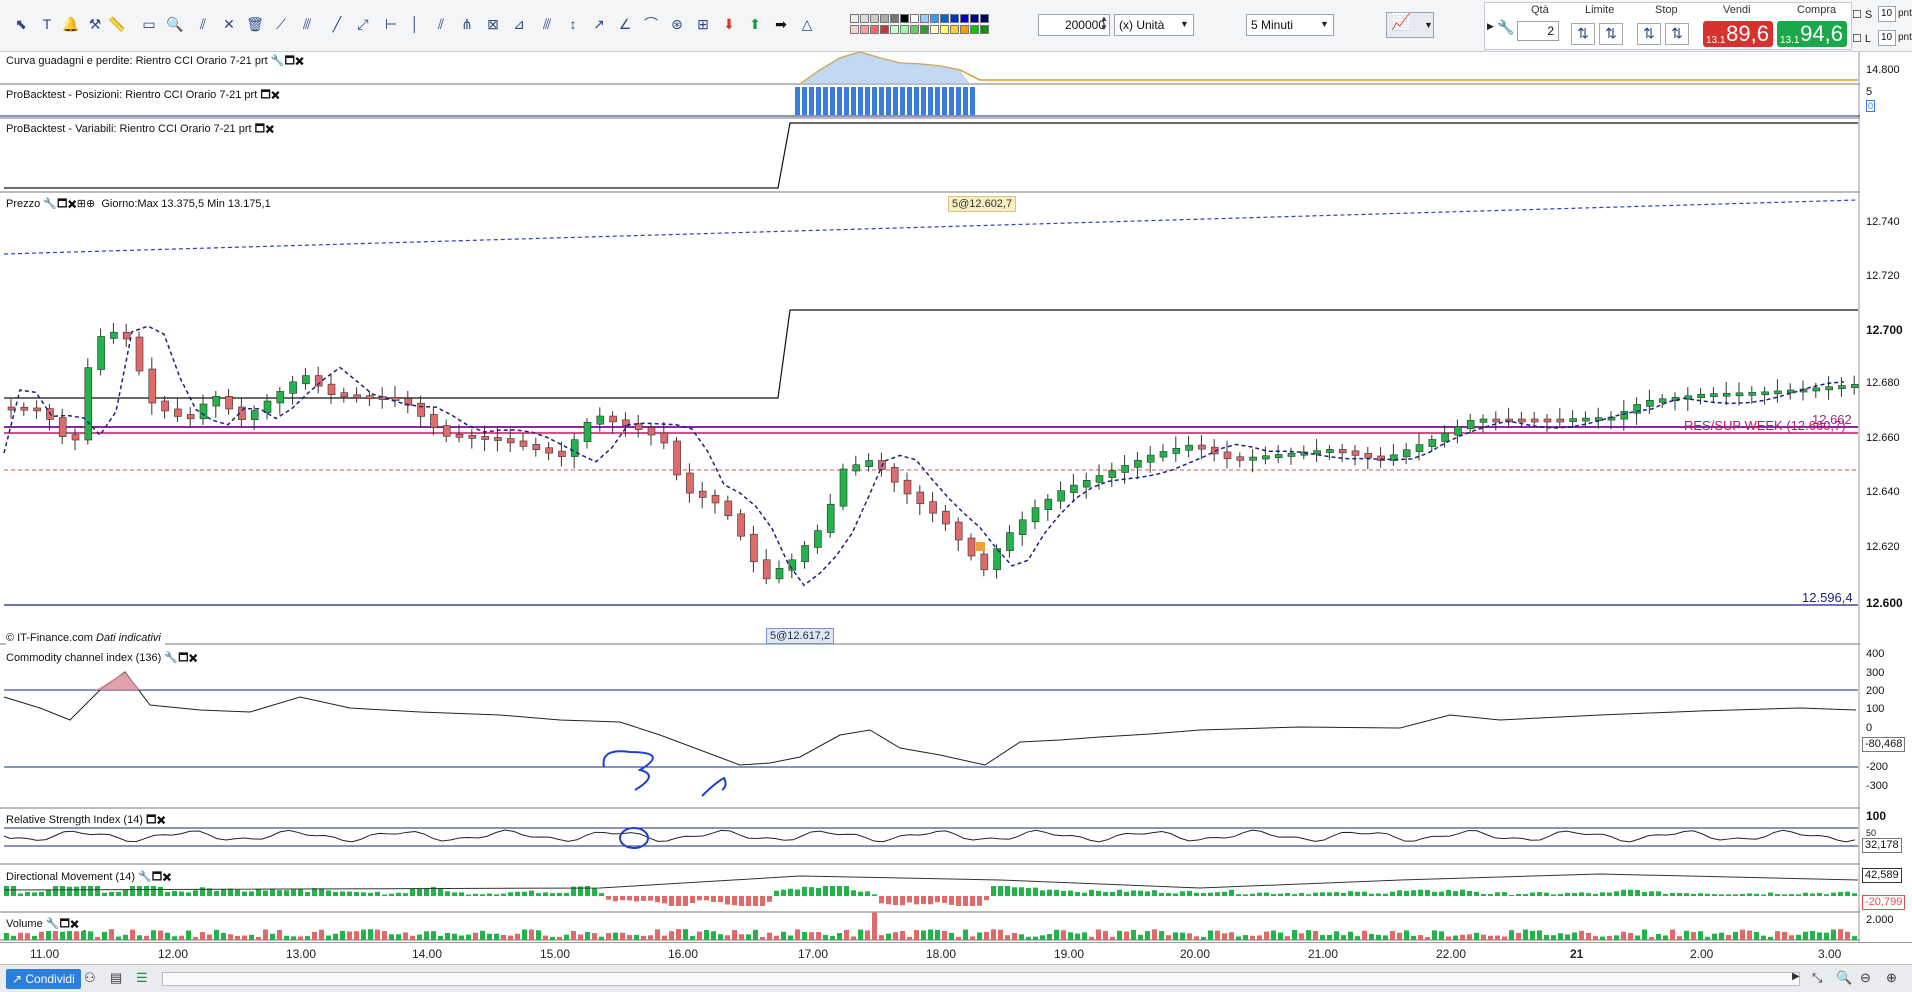 This screenshot has width=1912, height=992. I want to click on order-tag-bottom: 5@12.617,2, so click(800, 636).